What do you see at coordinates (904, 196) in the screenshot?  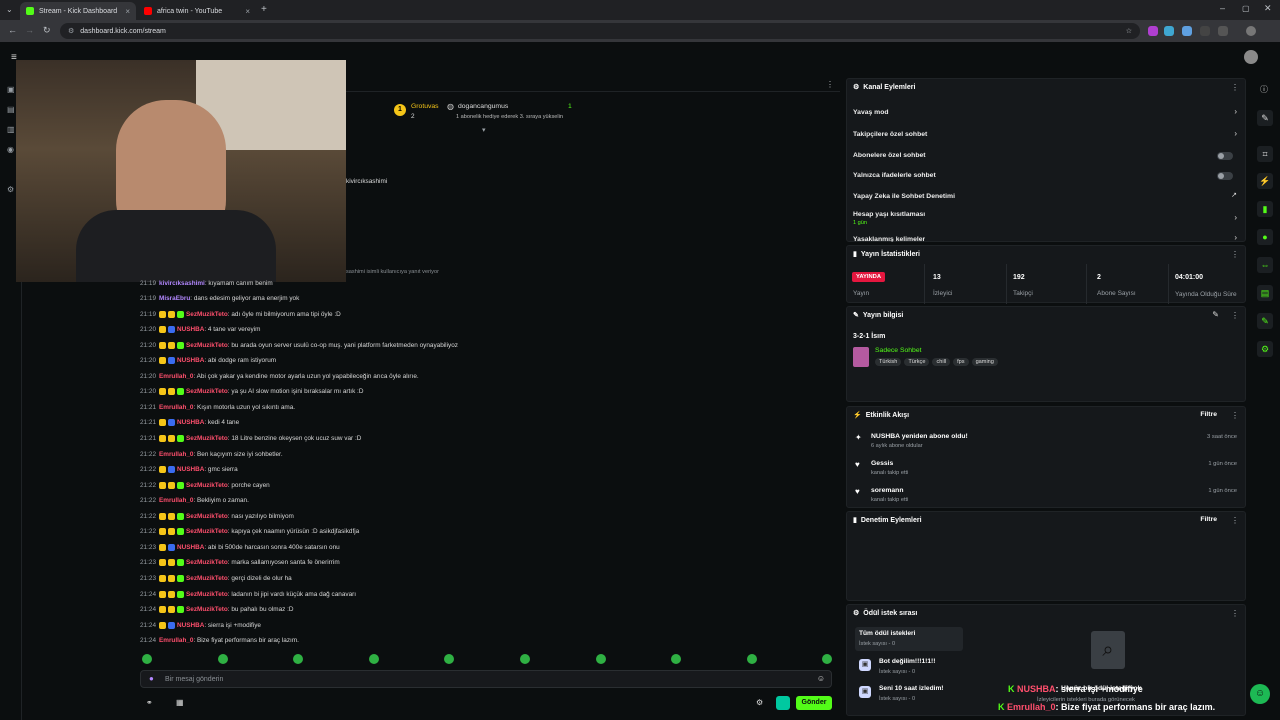 I see `ai-moderation-row: Yapay Zeka ile Sohbet Denetimi` at bounding box center [904, 196].